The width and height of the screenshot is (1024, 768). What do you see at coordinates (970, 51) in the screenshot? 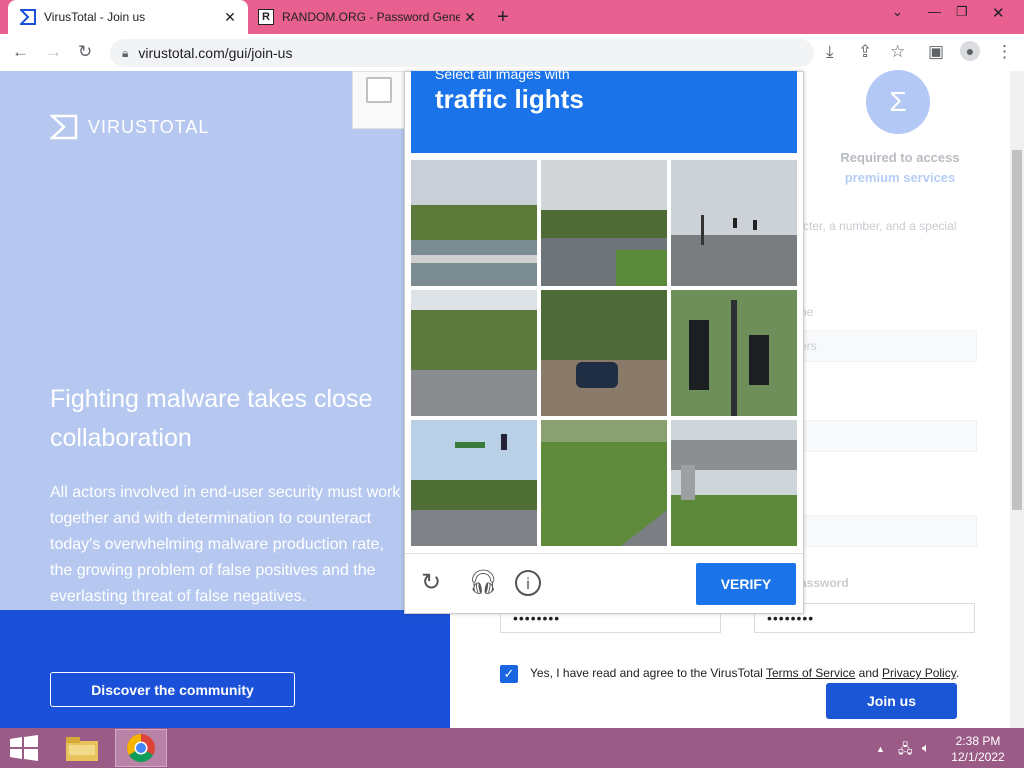
I see `profile-avatar-icon: ●` at bounding box center [970, 51].